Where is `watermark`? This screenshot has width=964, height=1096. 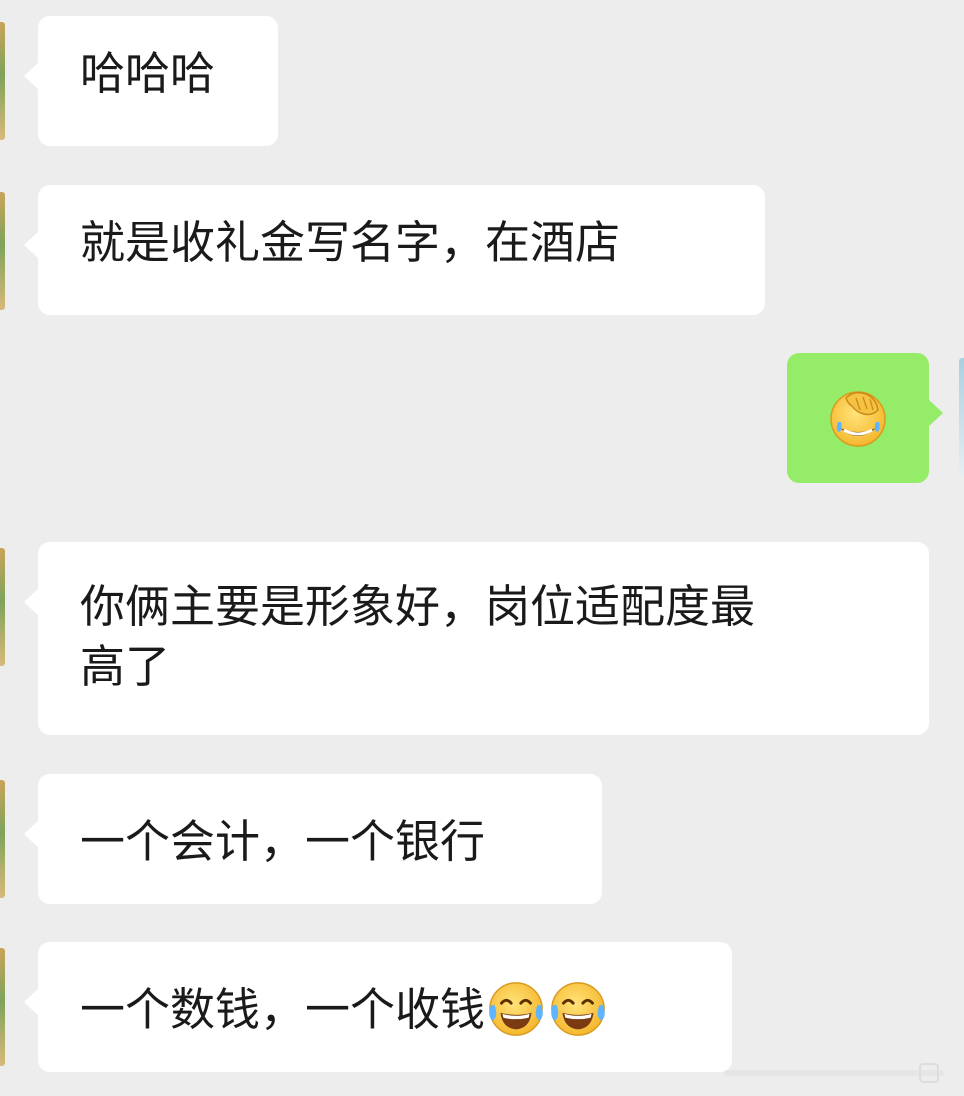
watermark is located at coordinates (834, 1073).